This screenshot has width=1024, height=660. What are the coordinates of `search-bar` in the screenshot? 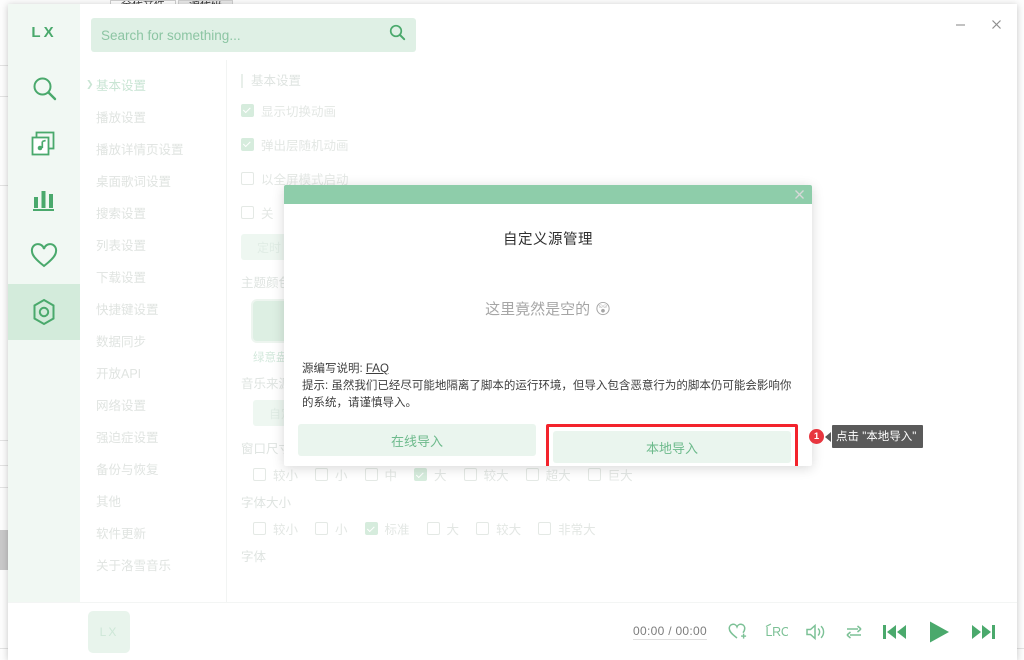 It's located at (253, 35).